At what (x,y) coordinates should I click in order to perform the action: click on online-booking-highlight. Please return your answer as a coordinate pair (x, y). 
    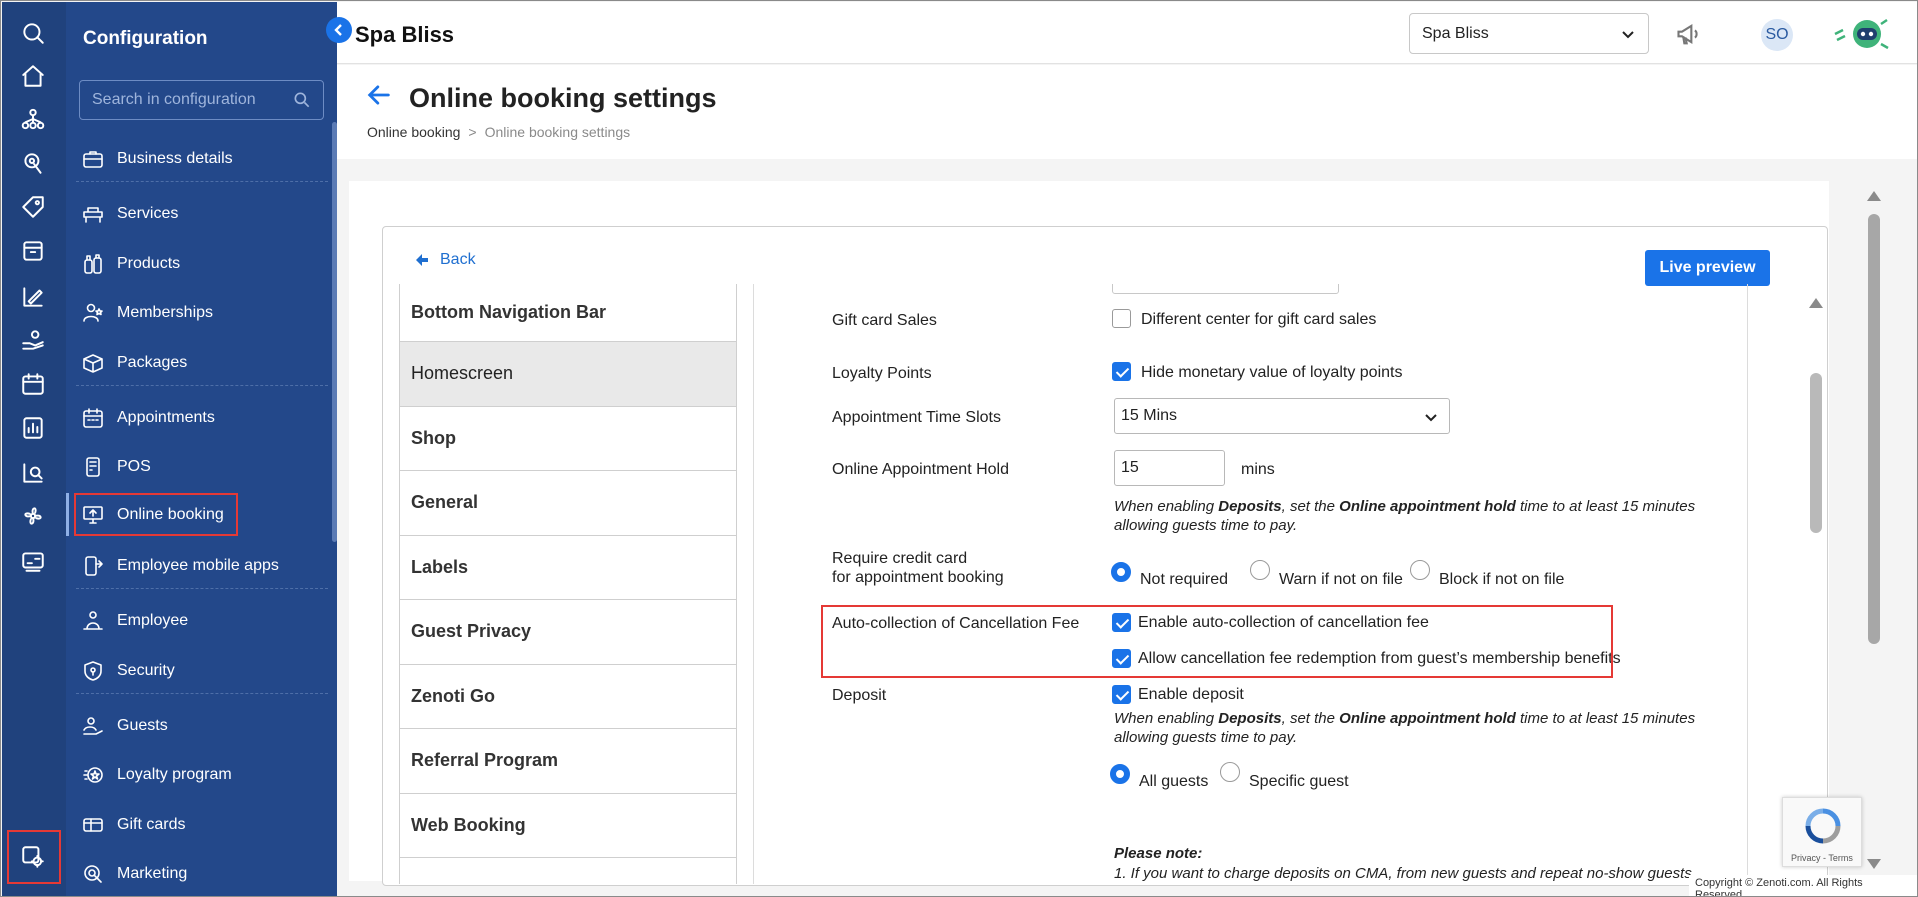
    Looking at the image, I should click on (156, 514).